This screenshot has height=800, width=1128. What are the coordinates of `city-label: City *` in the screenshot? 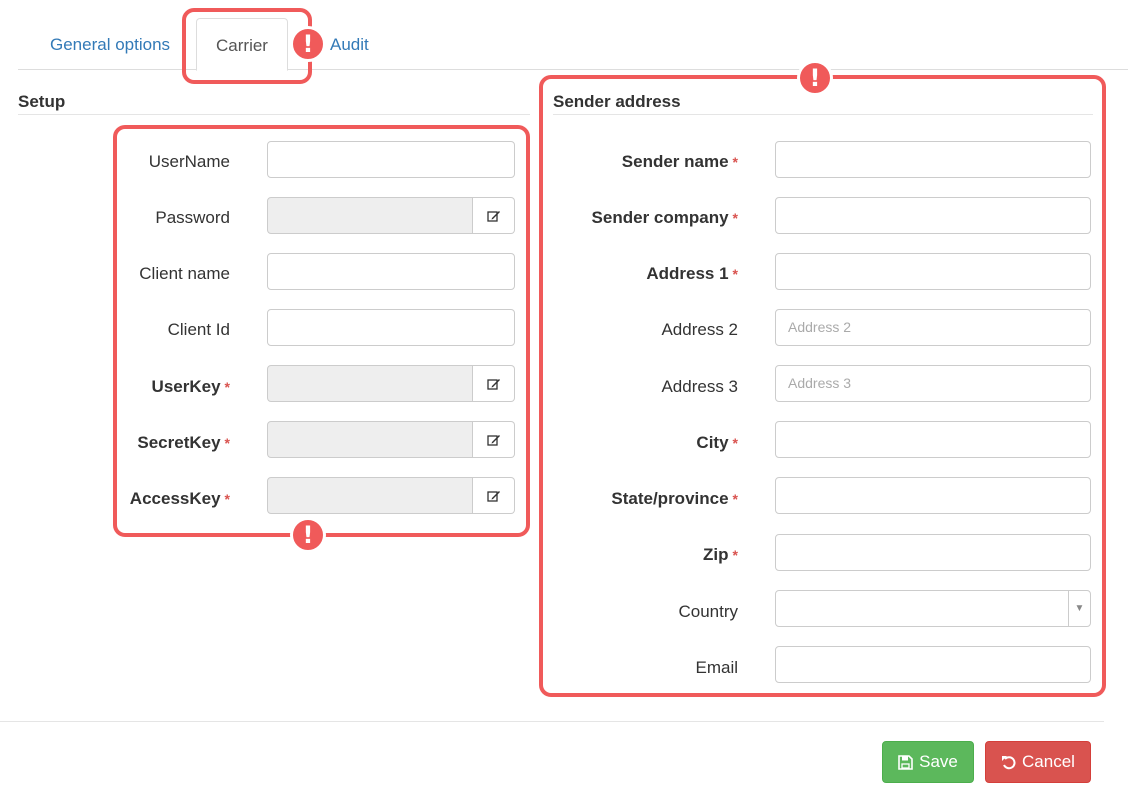 It's located at (659, 443).